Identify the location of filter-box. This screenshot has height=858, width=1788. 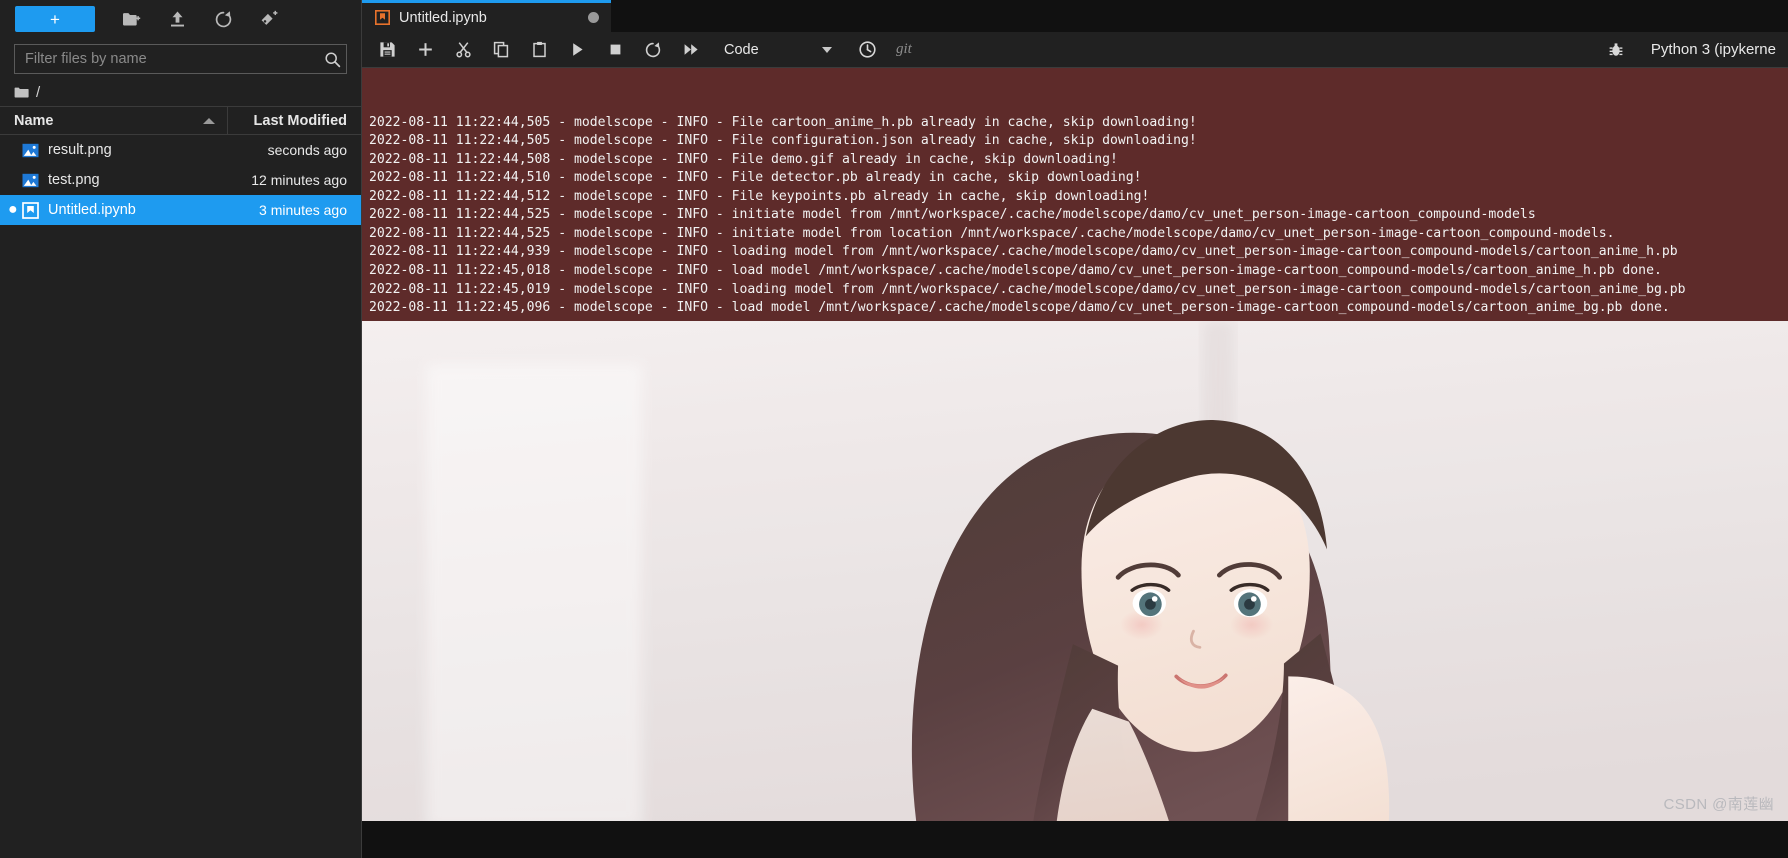
(180, 59).